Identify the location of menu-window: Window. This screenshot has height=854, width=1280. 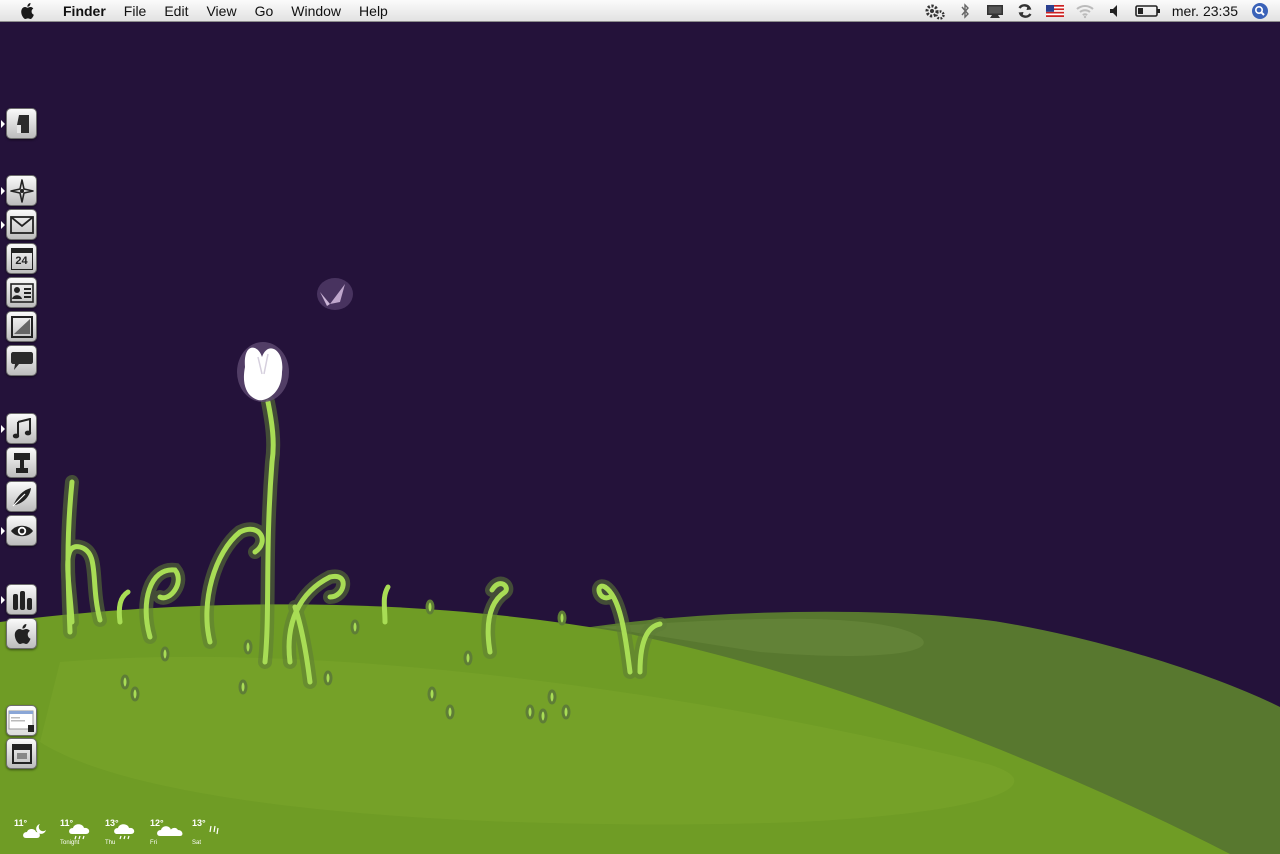
(316, 11).